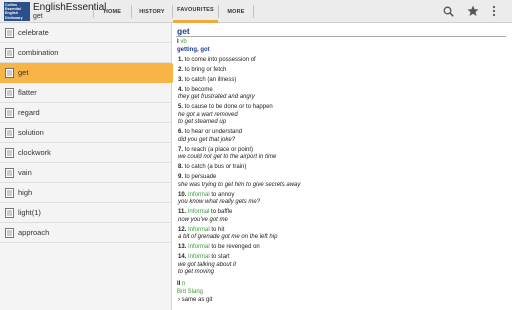  What do you see at coordinates (494, 11) in the screenshot?
I see `overflow-menu-icon` at bounding box center [494, 11].